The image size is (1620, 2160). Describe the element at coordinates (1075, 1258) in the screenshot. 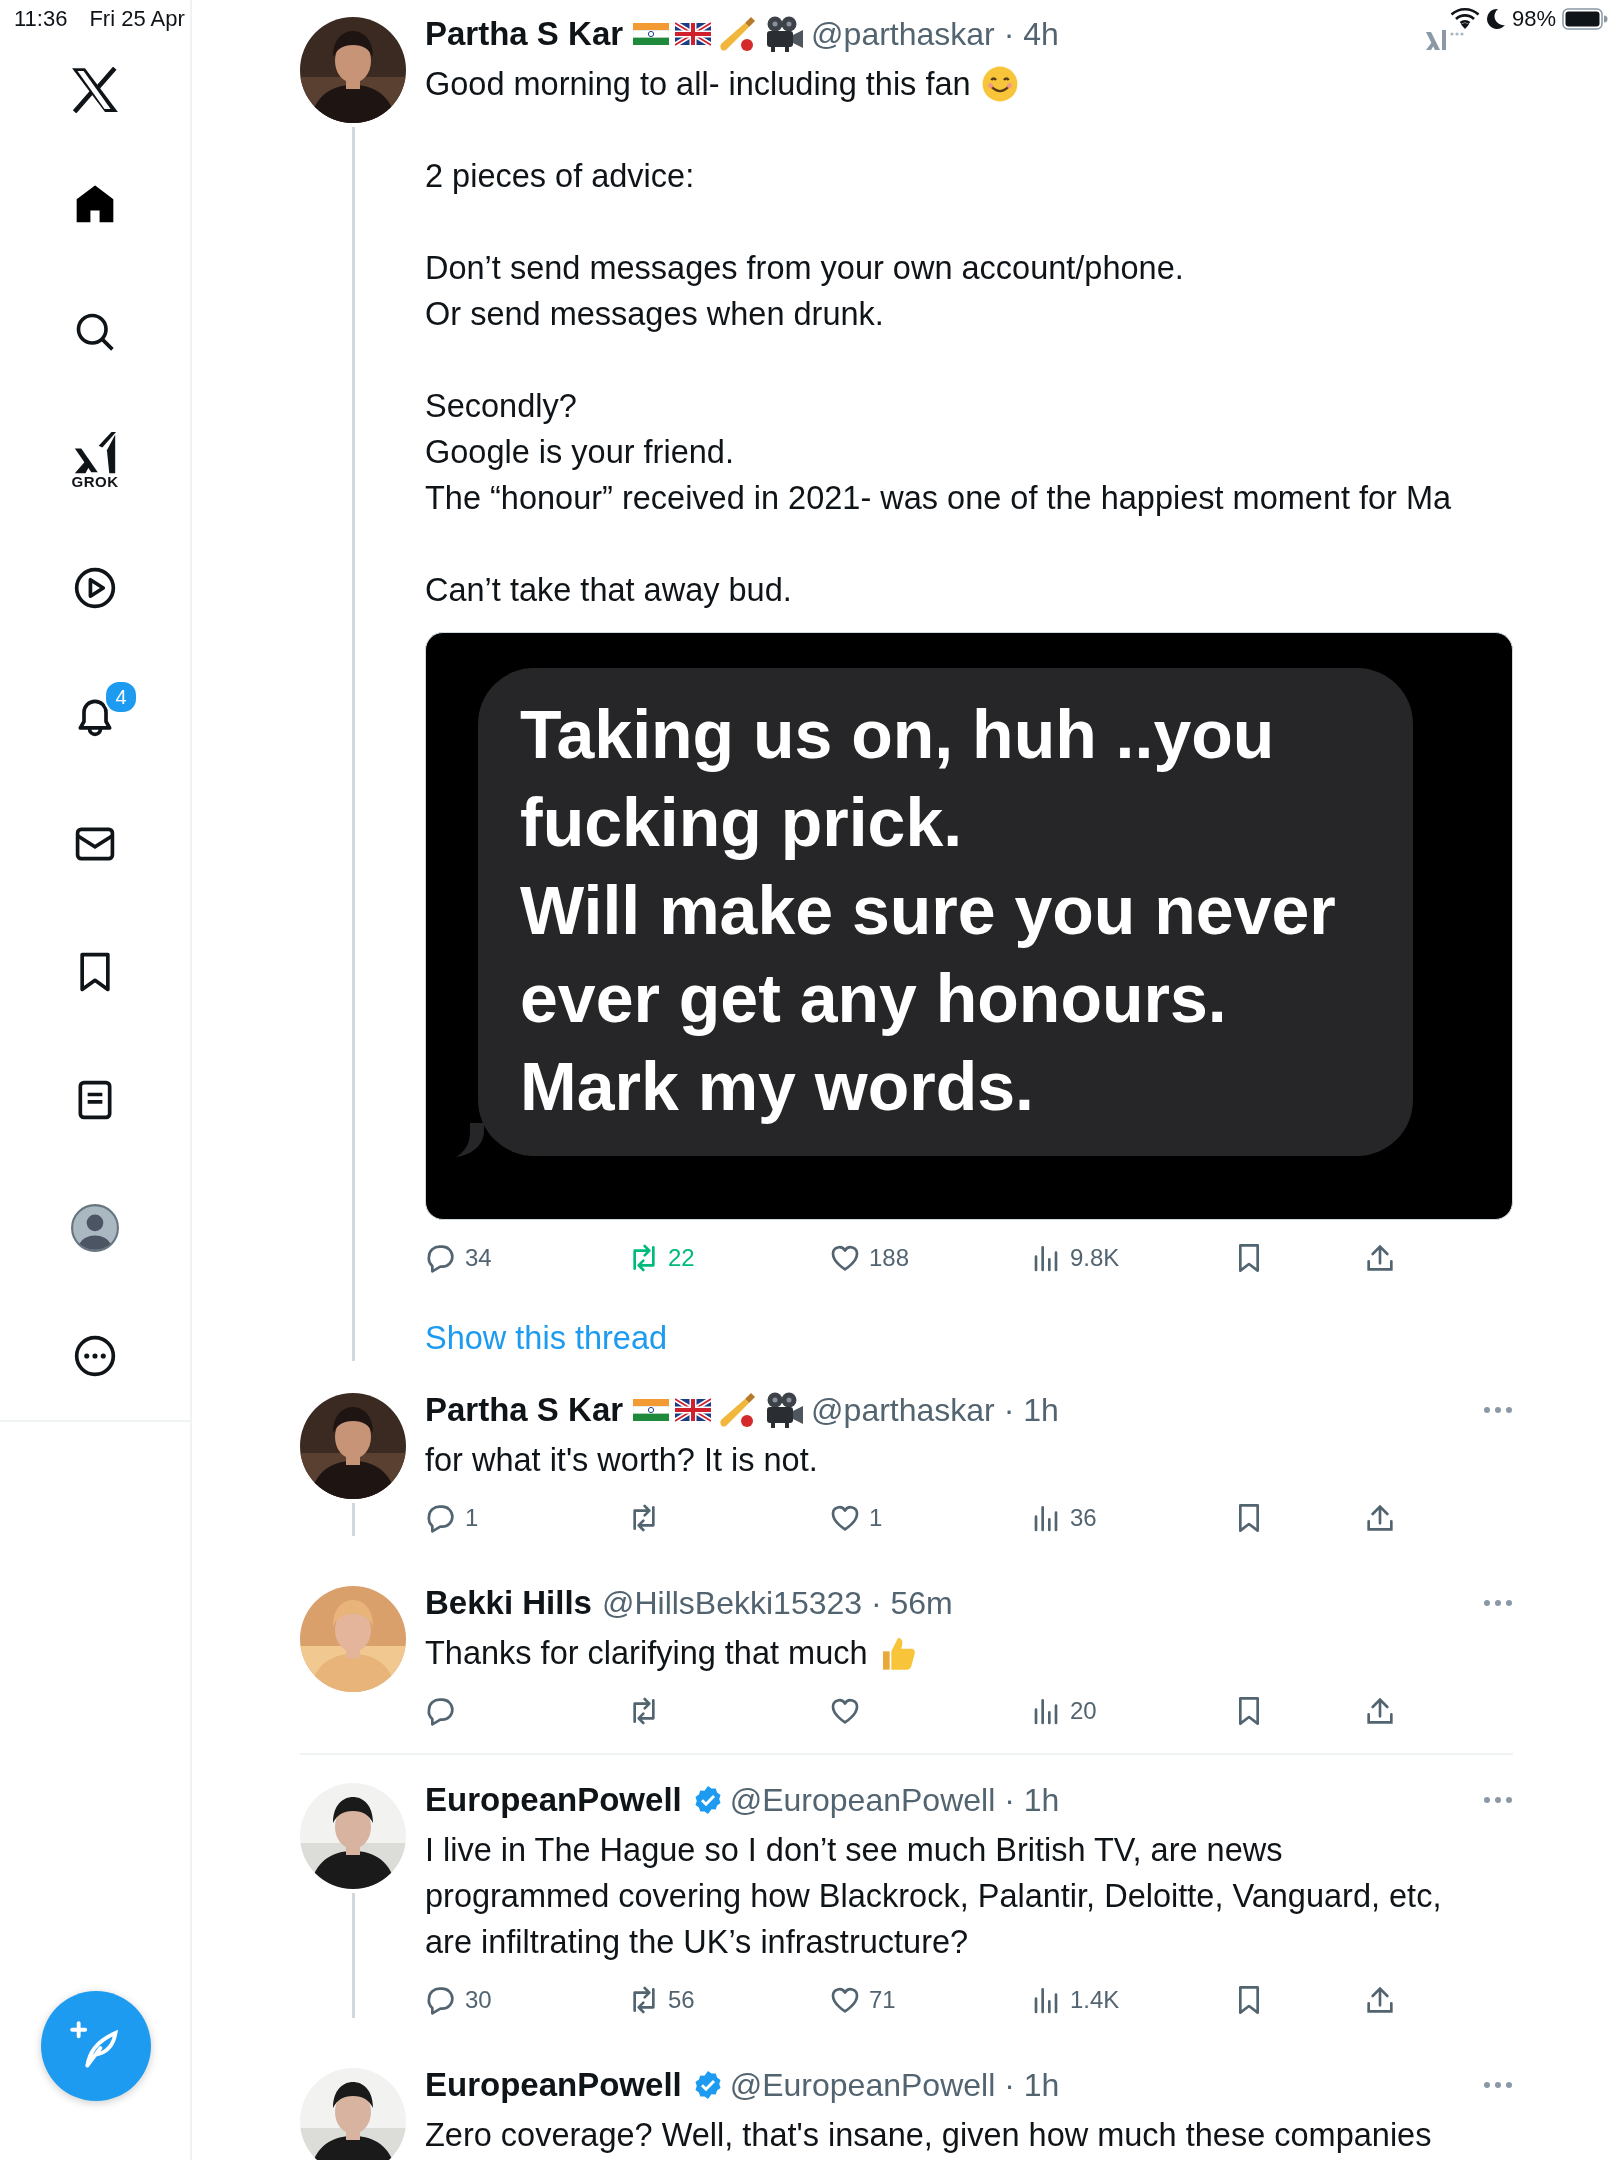

I see `views-button: 9.8K` at that location.